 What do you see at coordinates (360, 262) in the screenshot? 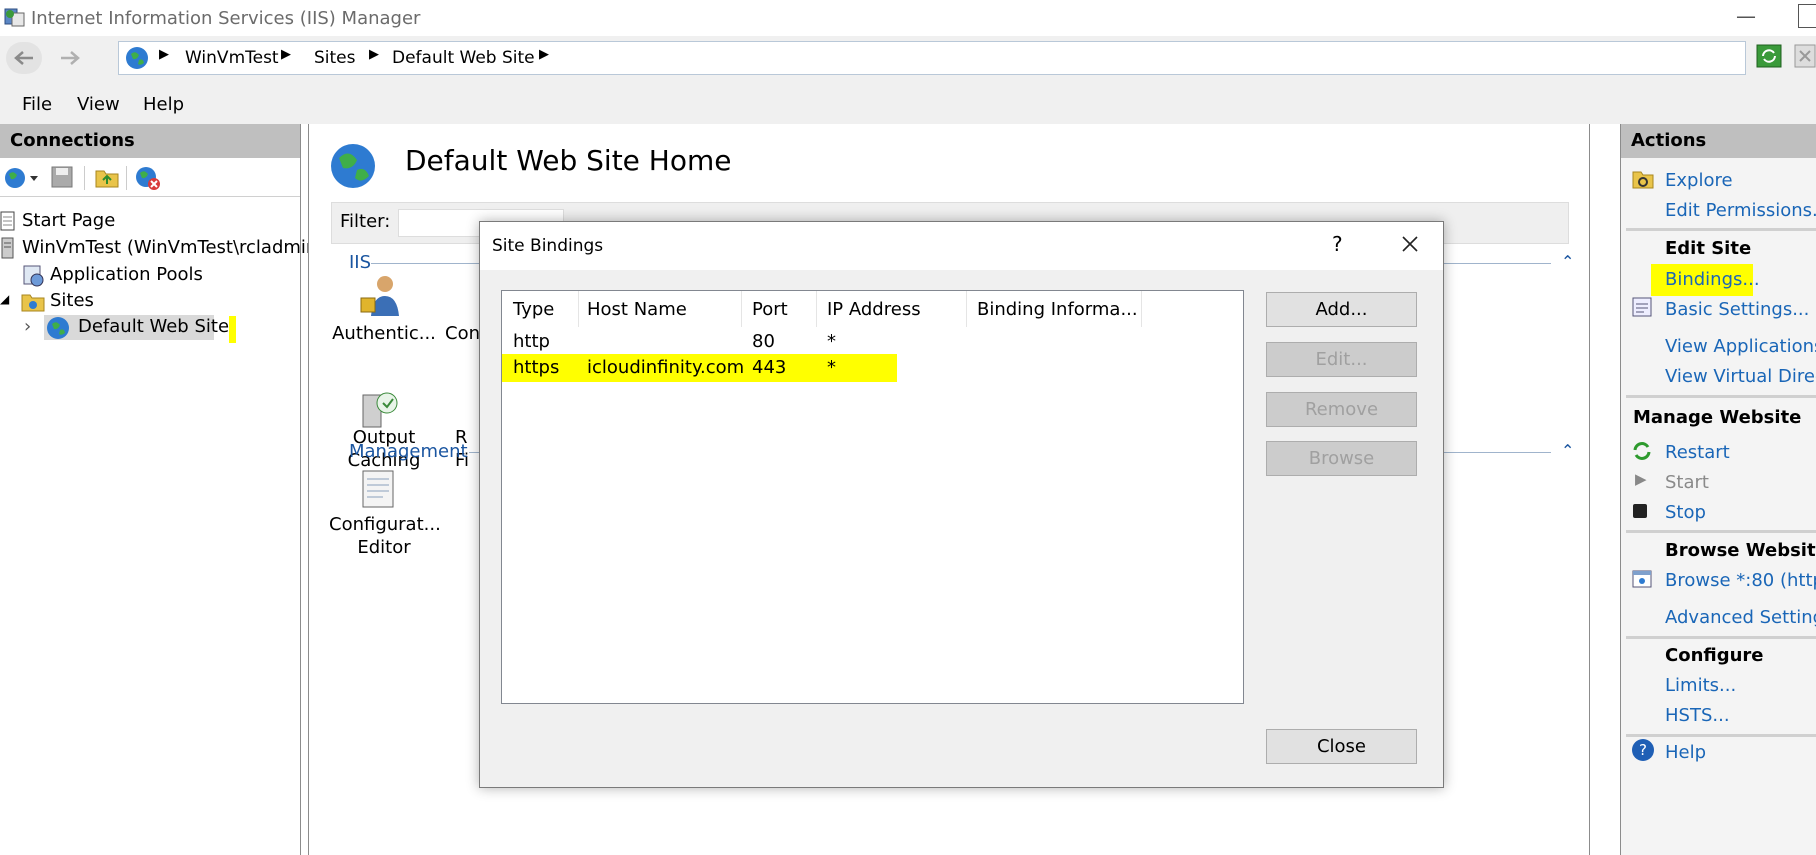
I see `section-iis: IIS` at bounding box center [360, 262].